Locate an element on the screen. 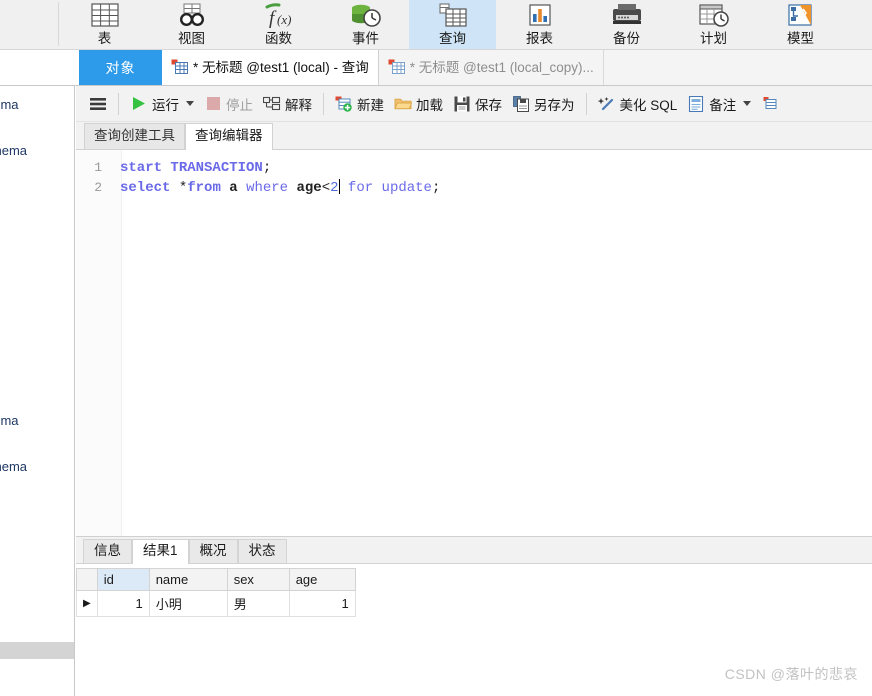  ribbon-label-table: 表 is located at coordinates (104, 38).